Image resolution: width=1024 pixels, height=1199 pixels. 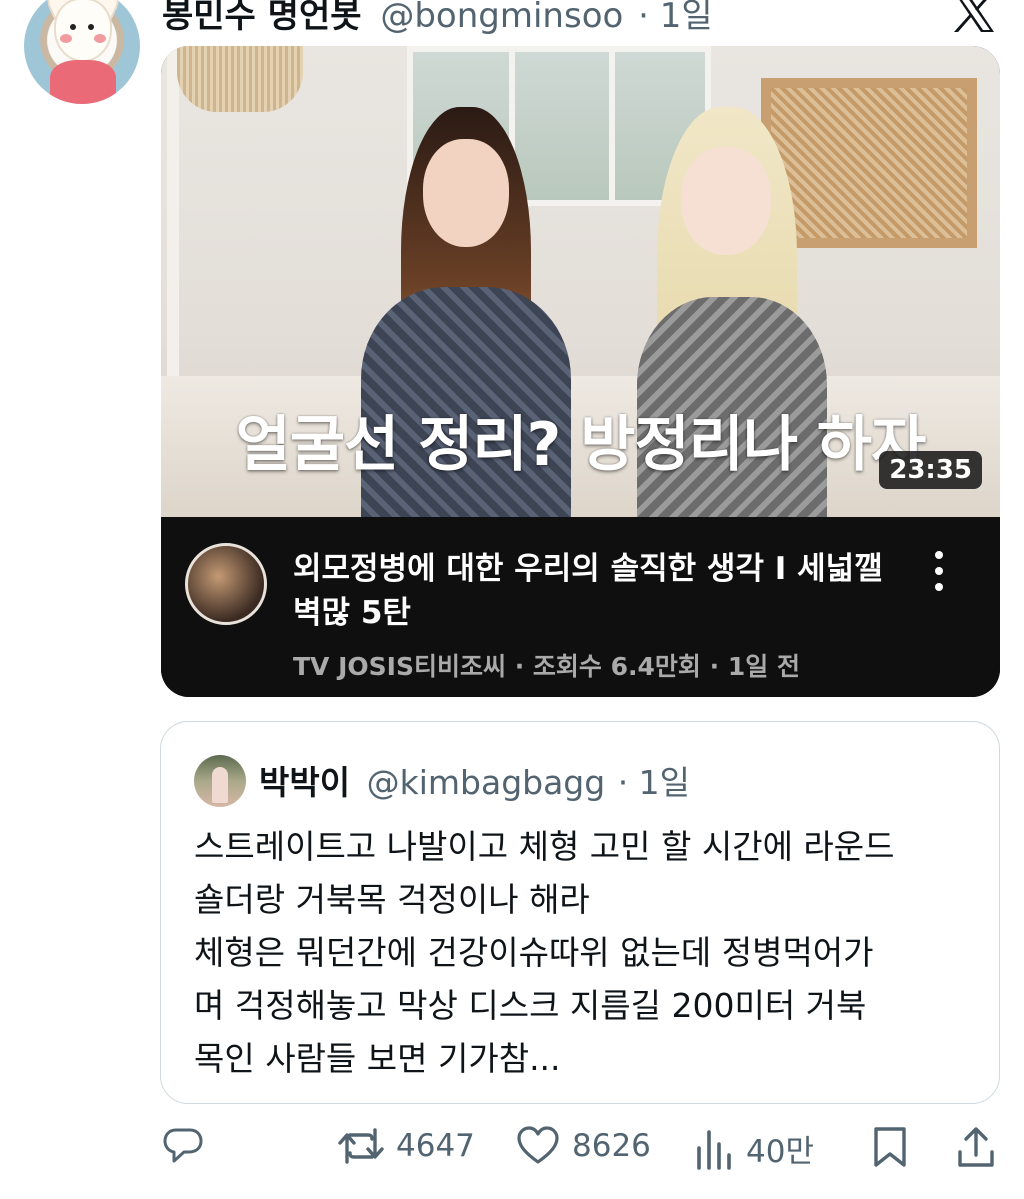 I want to click on quote-time: · 1일, so click(x=654, y=782).